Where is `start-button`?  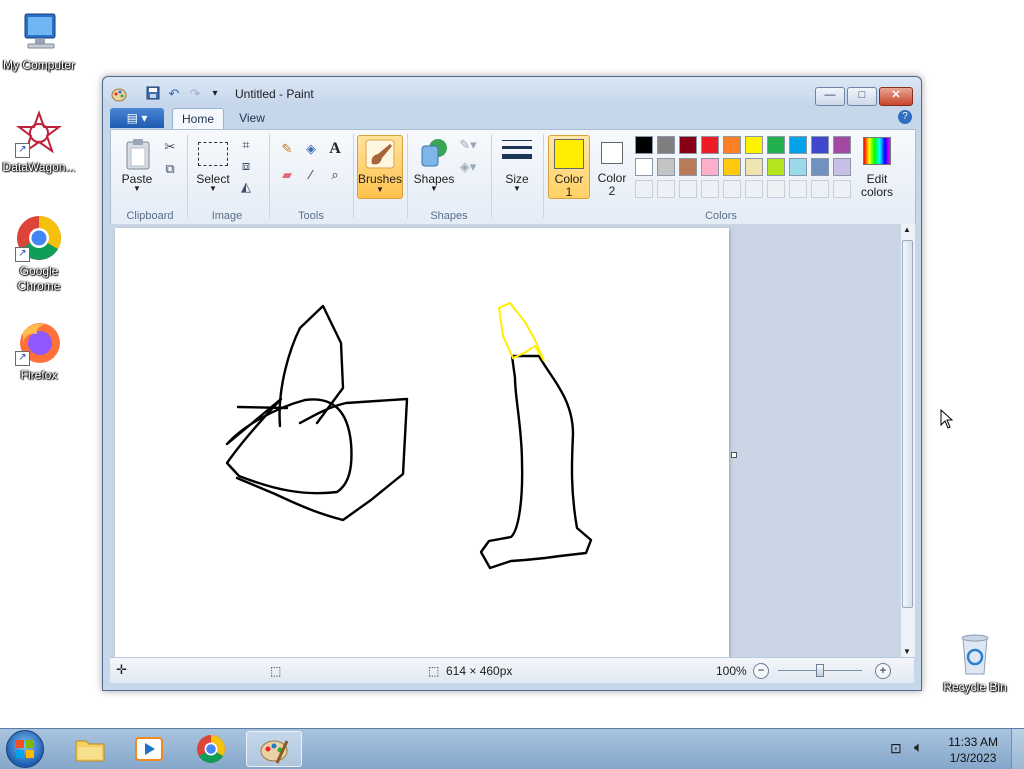
start-button is located at coordinates (25, 749).